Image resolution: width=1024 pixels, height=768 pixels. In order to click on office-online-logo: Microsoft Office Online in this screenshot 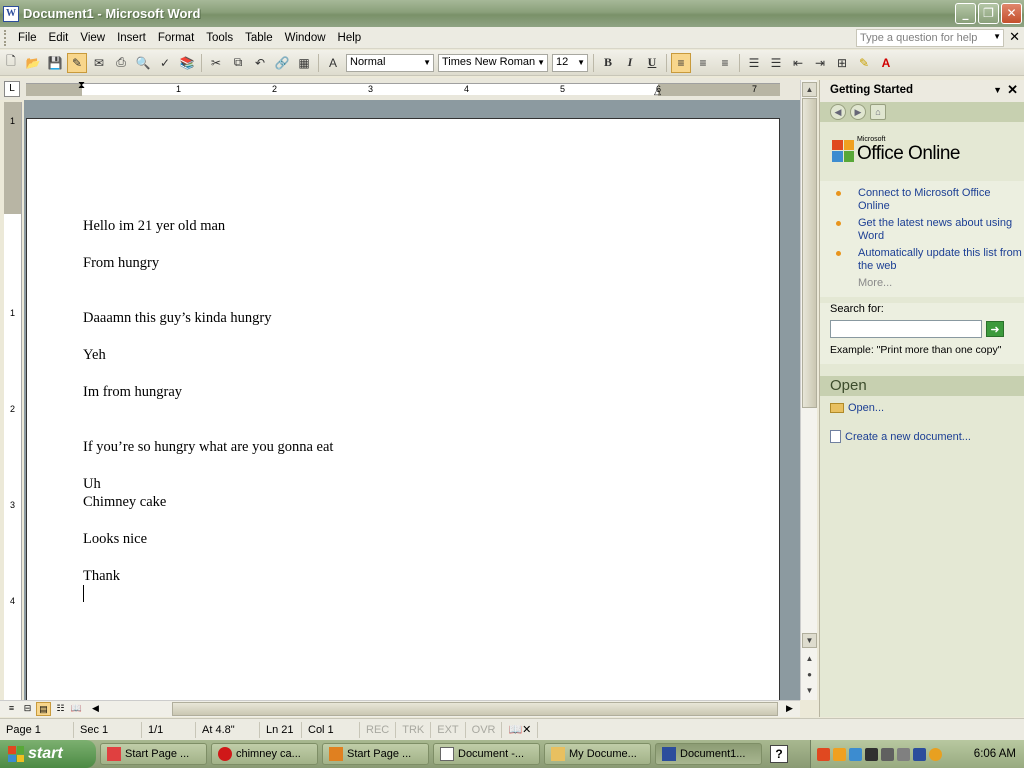, I will do `click(928, 150)`.